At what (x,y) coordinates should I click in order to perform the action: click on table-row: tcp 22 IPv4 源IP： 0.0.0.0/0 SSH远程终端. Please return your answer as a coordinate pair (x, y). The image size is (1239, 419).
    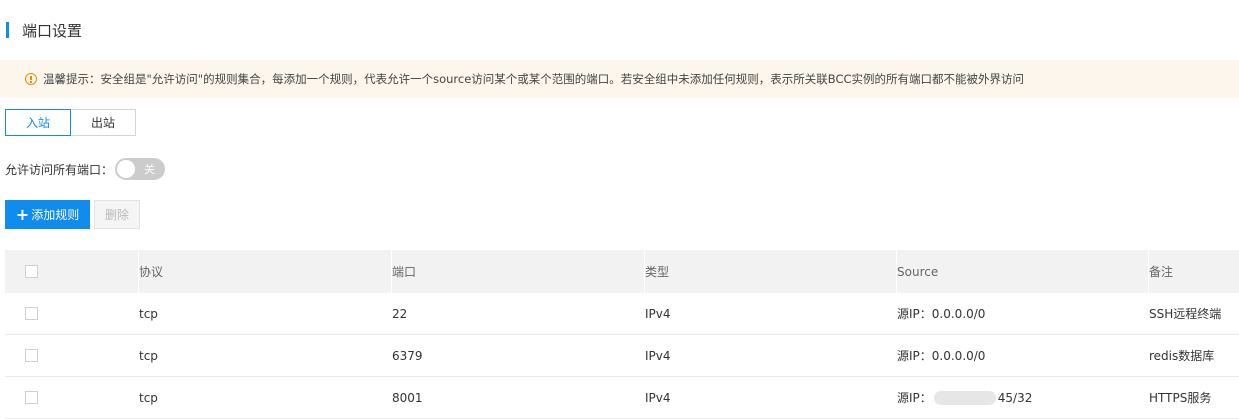
    Looking at the image, I should click on (622, 314).